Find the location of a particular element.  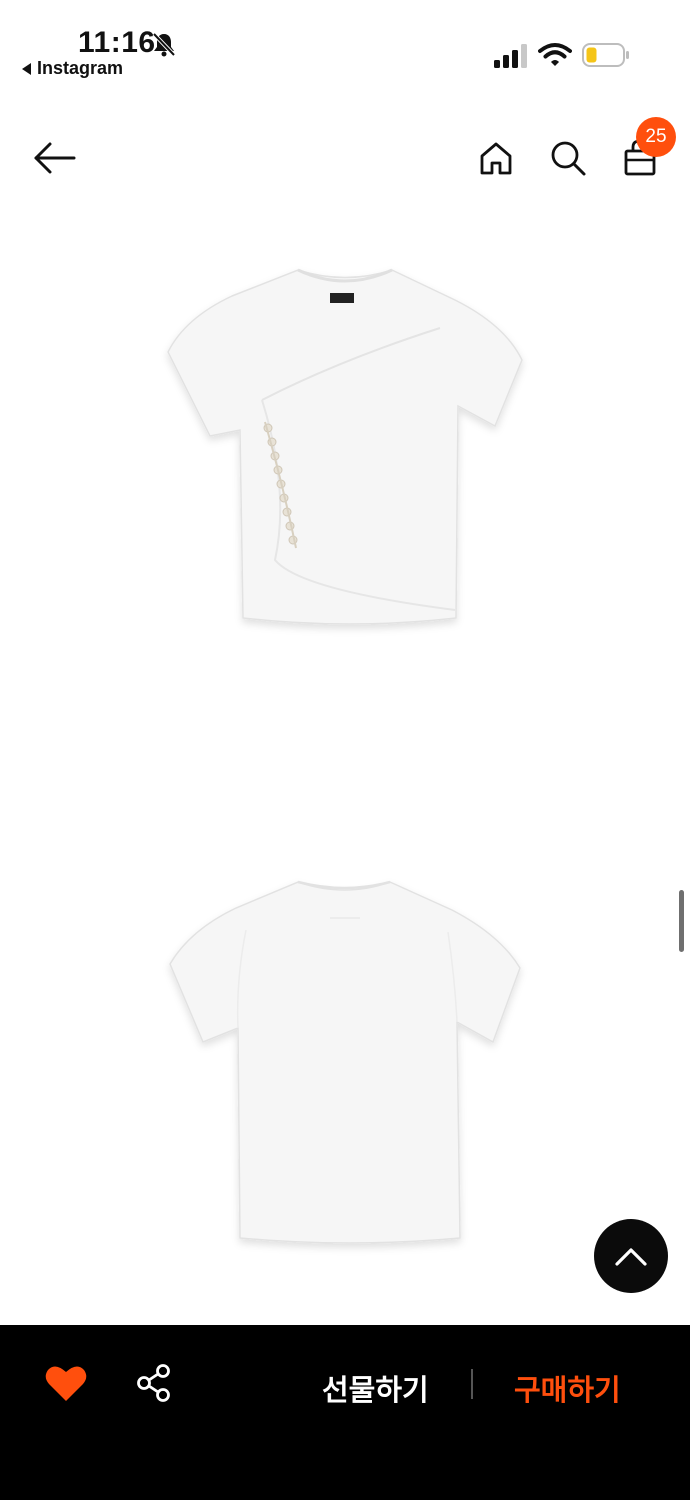

top-navigation is located at coordinates (345, 160).